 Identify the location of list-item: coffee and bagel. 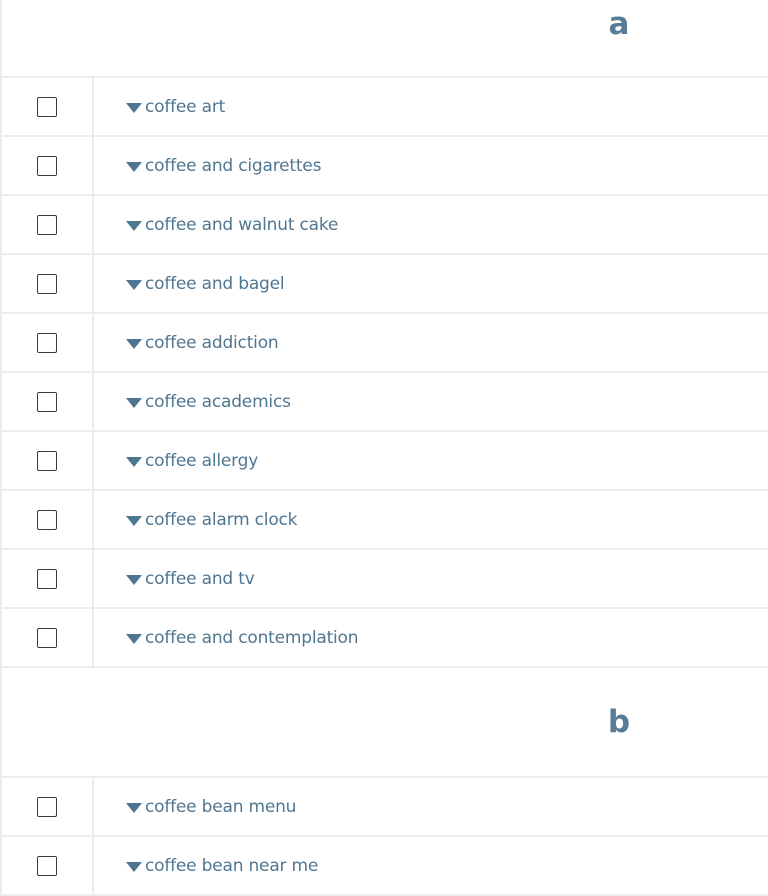
(385, 284).